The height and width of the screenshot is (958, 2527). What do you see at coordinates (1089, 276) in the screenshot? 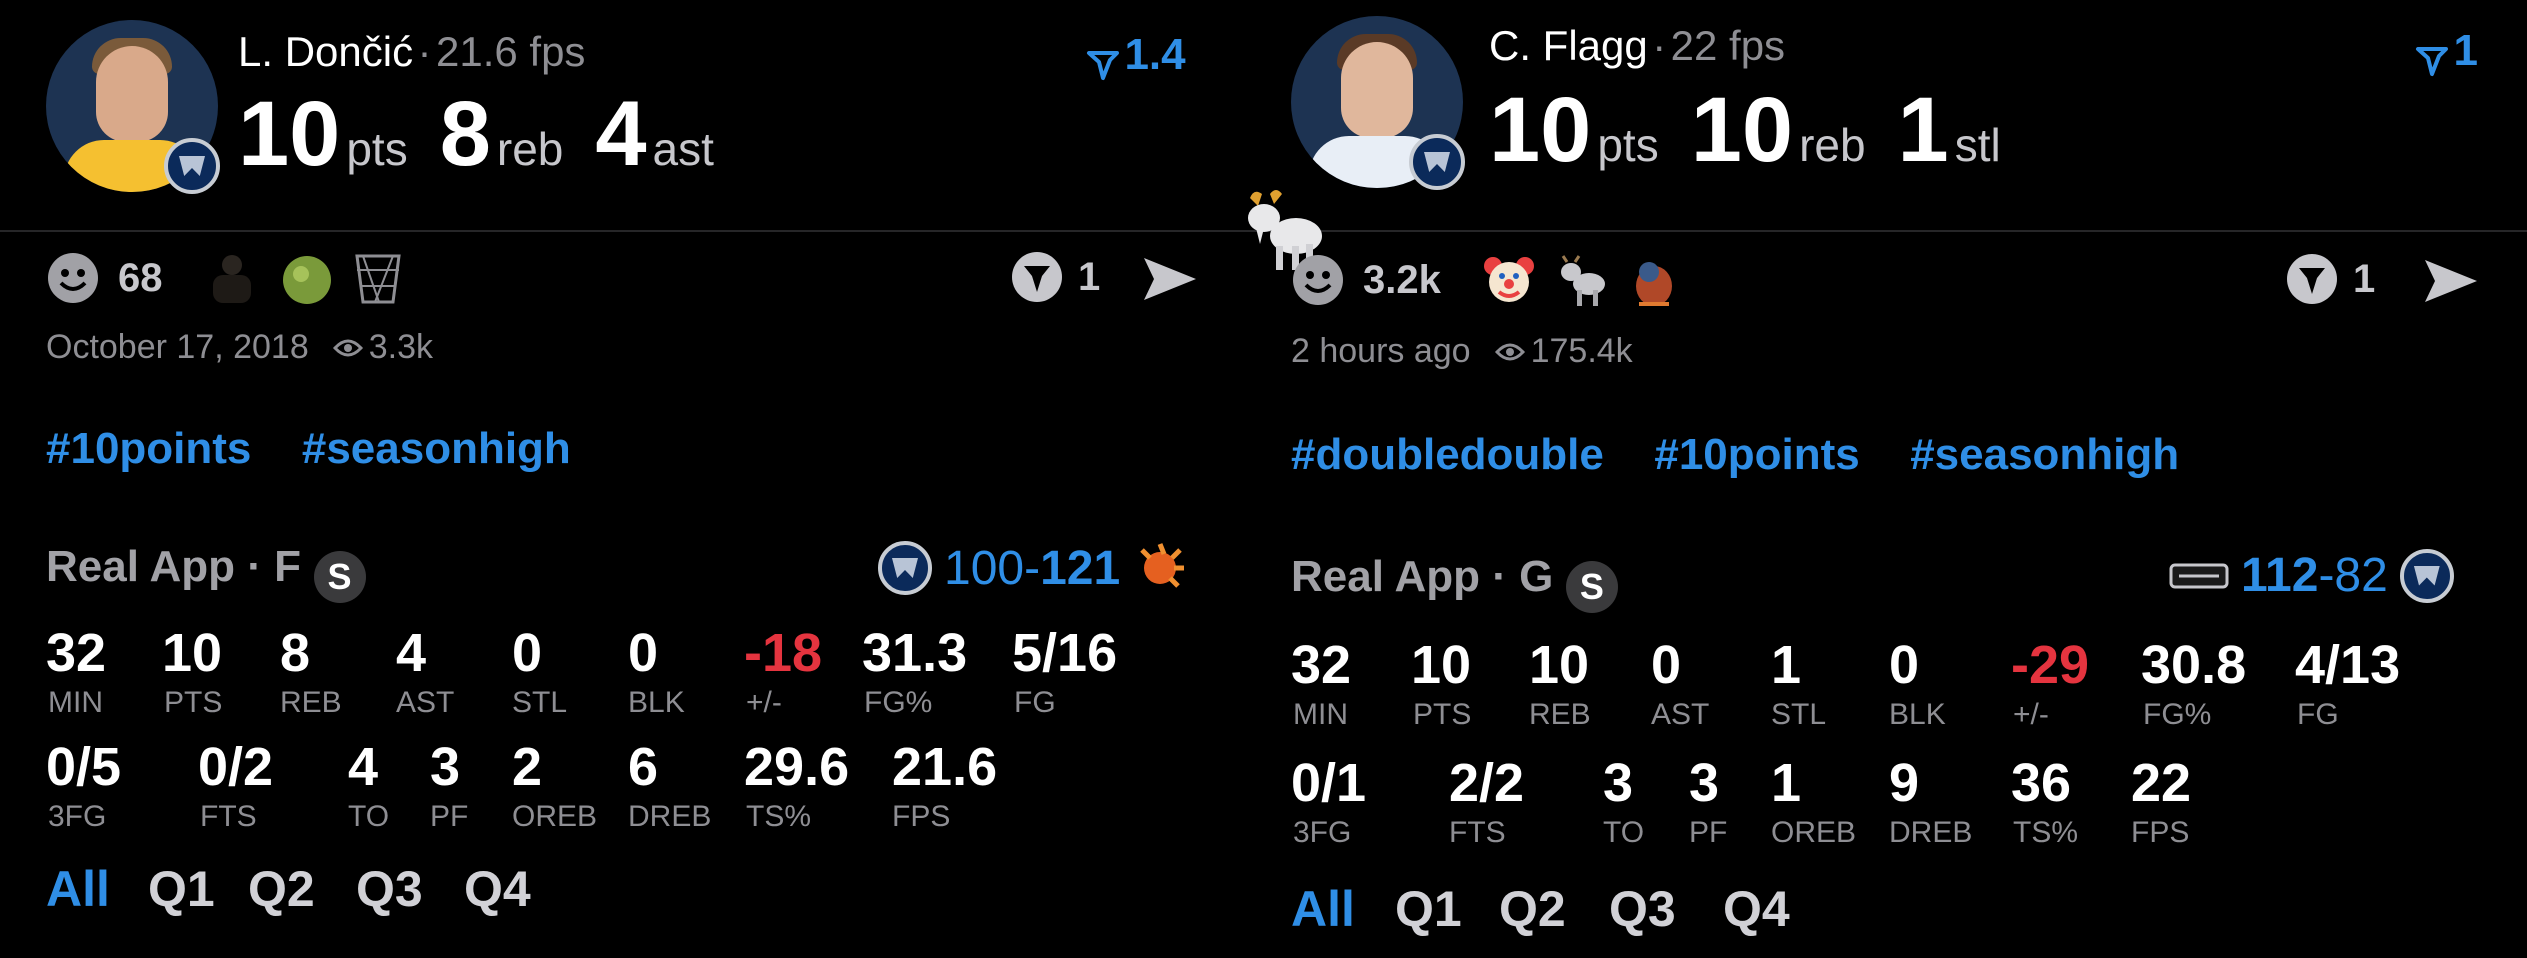
I see `comment-count: 1` at bounding box center [1089, 276].